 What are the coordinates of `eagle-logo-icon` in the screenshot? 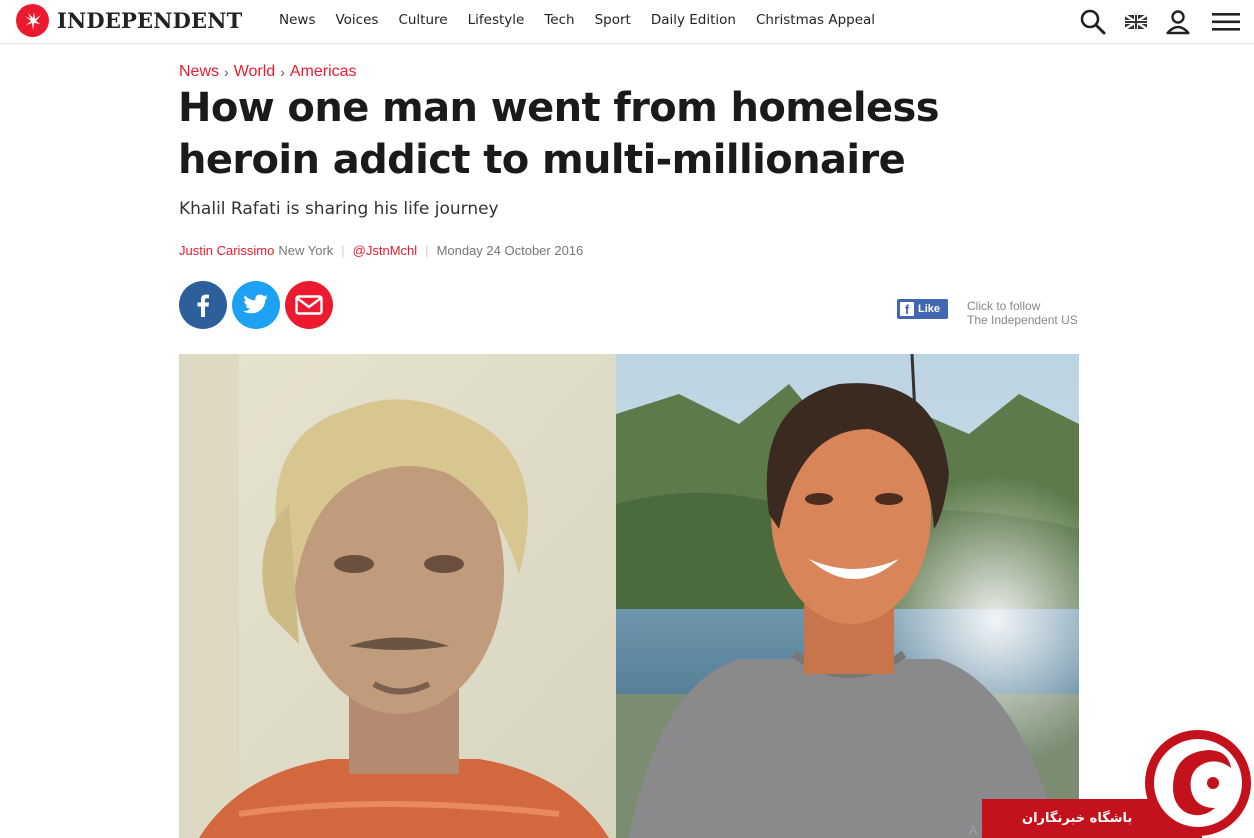 It's located at (32, 20).